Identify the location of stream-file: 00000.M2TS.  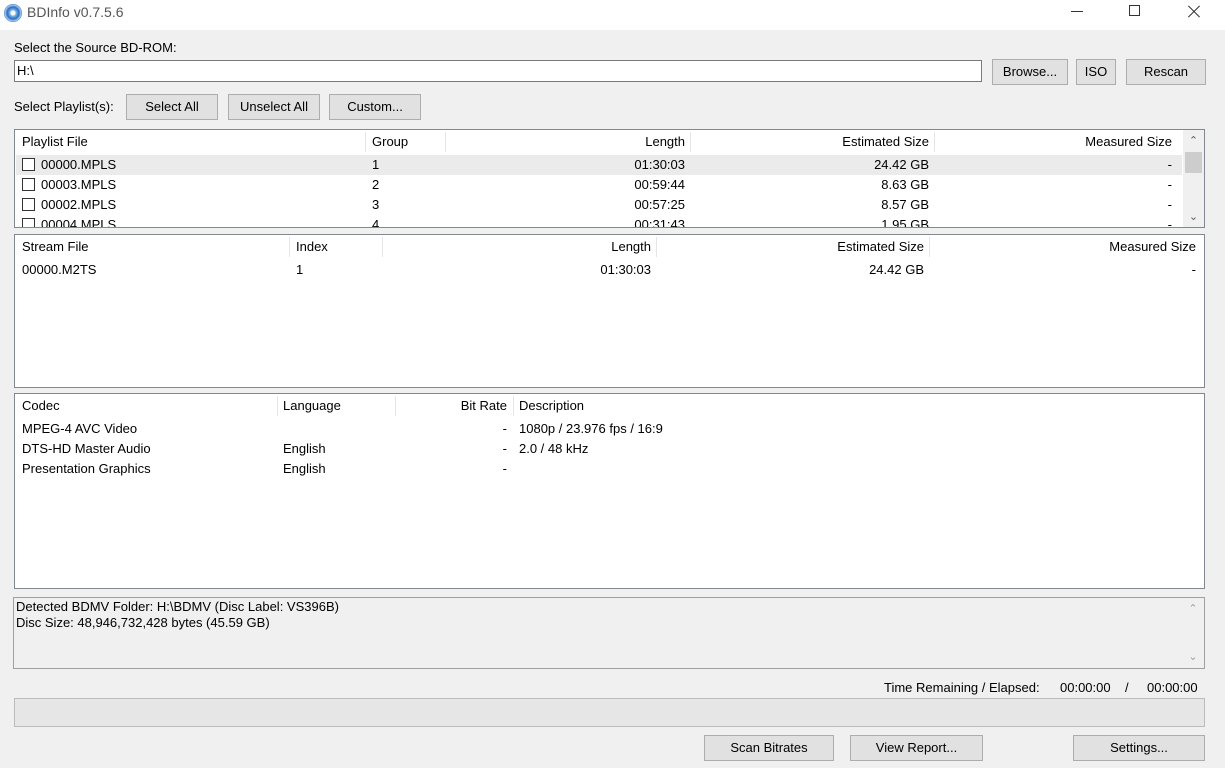
(59, 269).